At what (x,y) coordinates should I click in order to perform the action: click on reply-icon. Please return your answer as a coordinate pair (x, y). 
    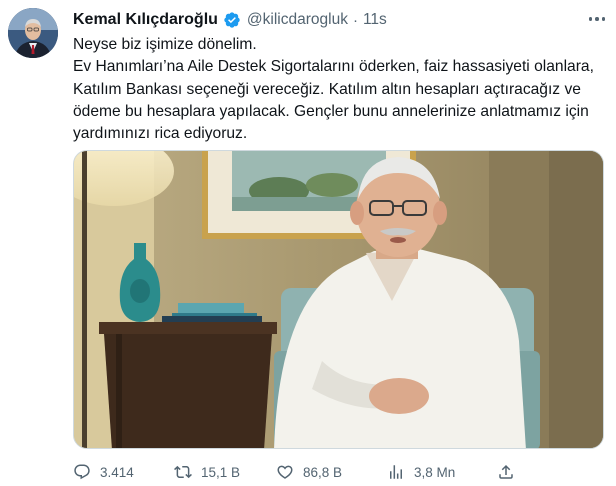
    Looking at the image, I should click on (82, 472).